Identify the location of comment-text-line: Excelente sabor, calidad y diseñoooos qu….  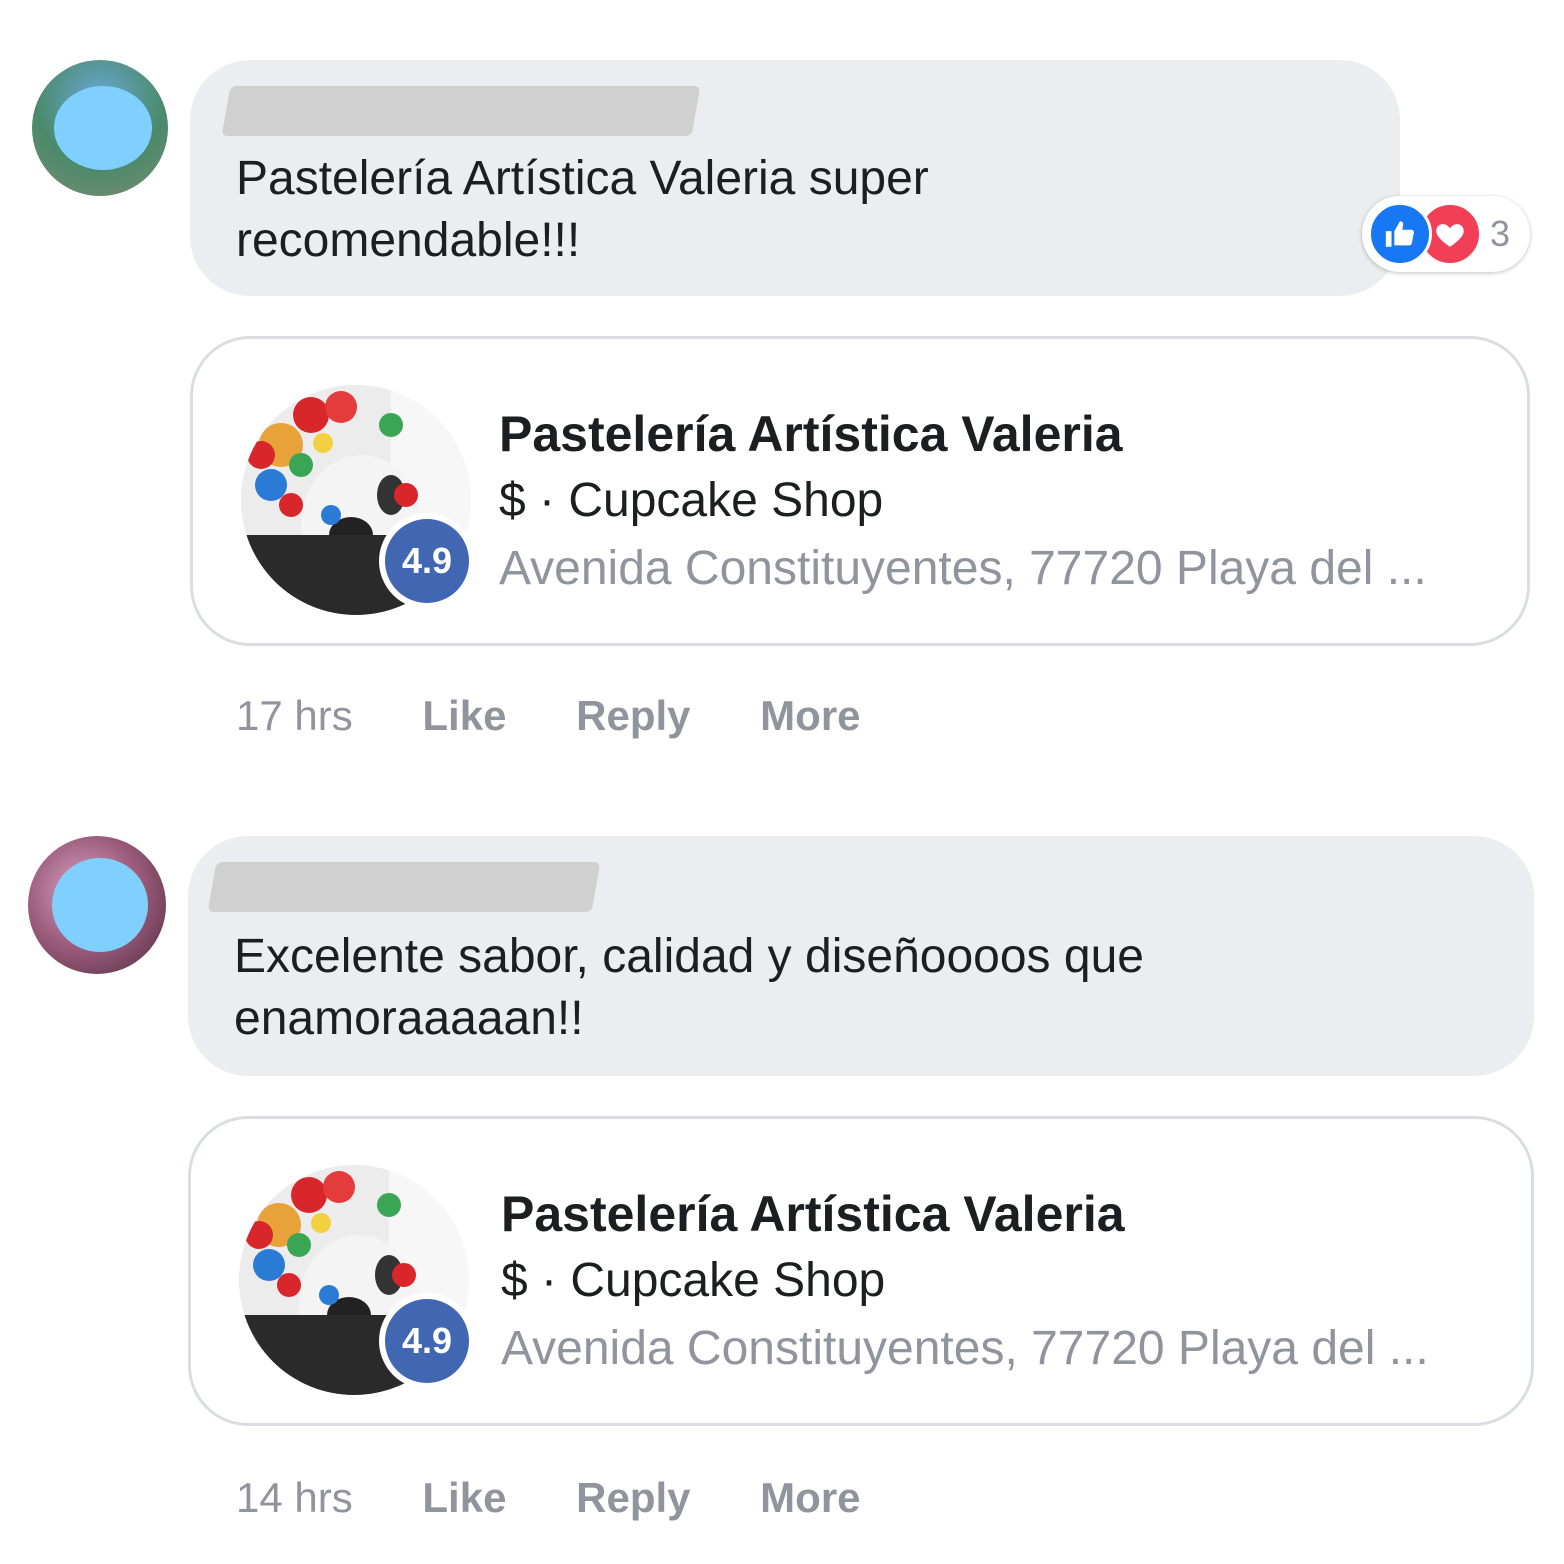
(689, 956).